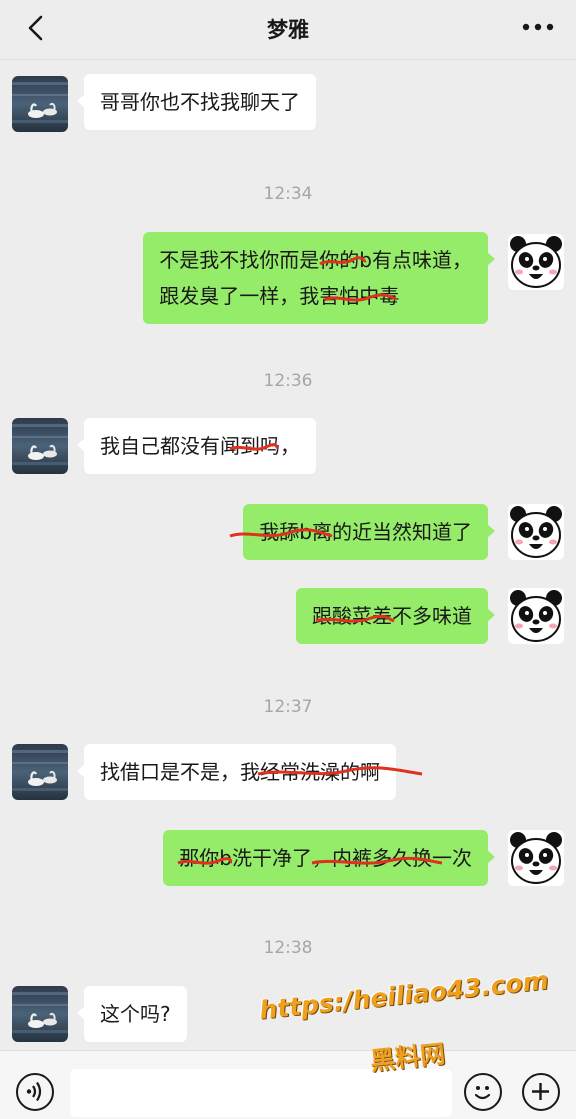 The height and width of the screenshot is (1119, 576). I want to click on message-bubble-received: 找借口是不是，我经常洗澡的啊, so click(236, 772).